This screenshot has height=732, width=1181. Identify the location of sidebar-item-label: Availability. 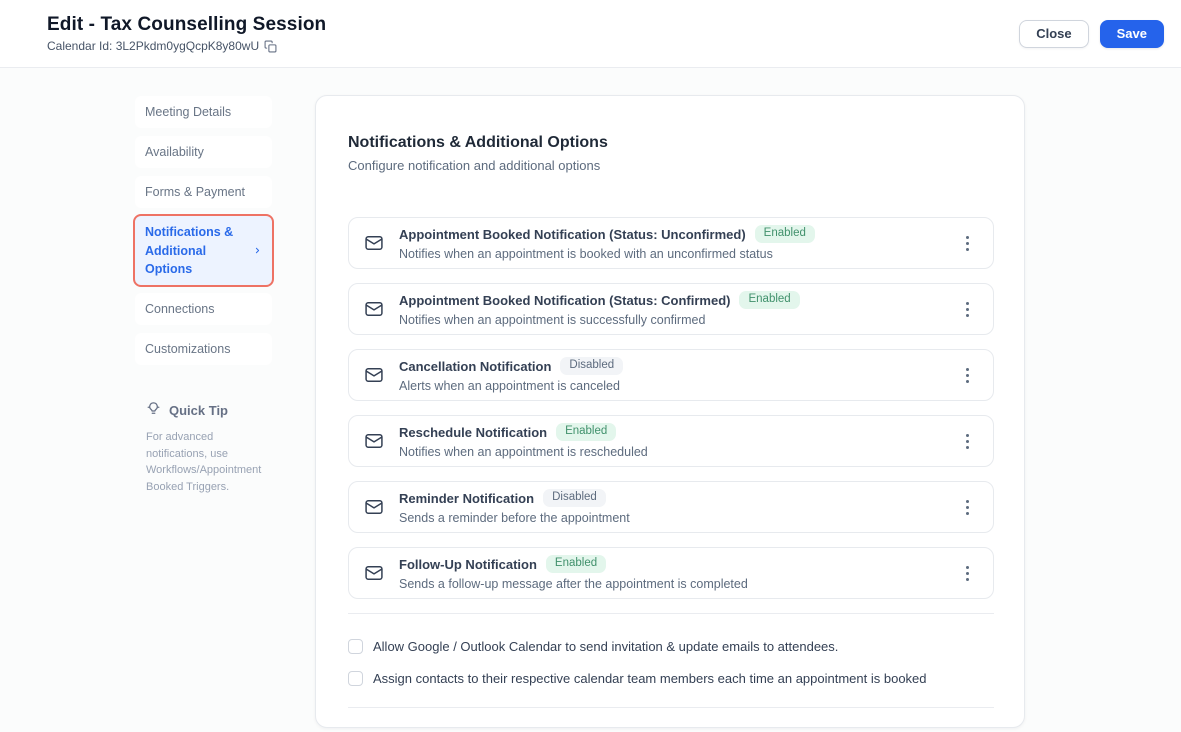
(174, 152).